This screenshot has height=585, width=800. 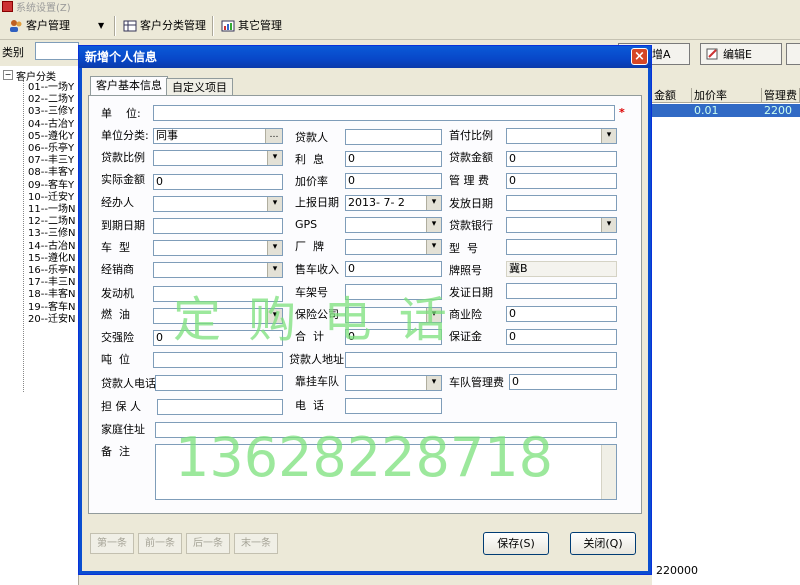 What do you see at coordinates (218, 182) in the screenshot?
I see `actual-amount-input: 0` at bounding box center [218, 182].